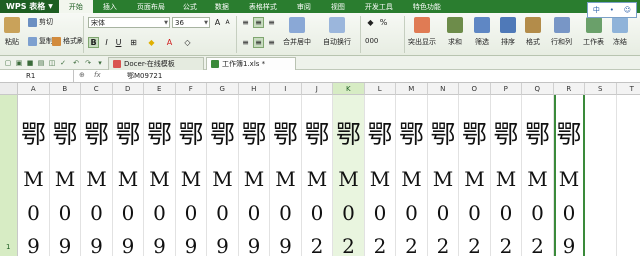 The width and height of the screenshot is (640, 256). I want to click on fill-color-icon: ◆, so click(151, 42).